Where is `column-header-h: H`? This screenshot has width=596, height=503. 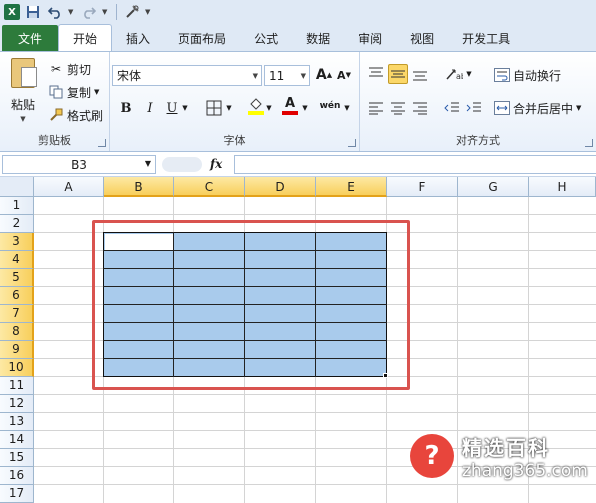 column-header-h: H is located at coordinates (562, 187).